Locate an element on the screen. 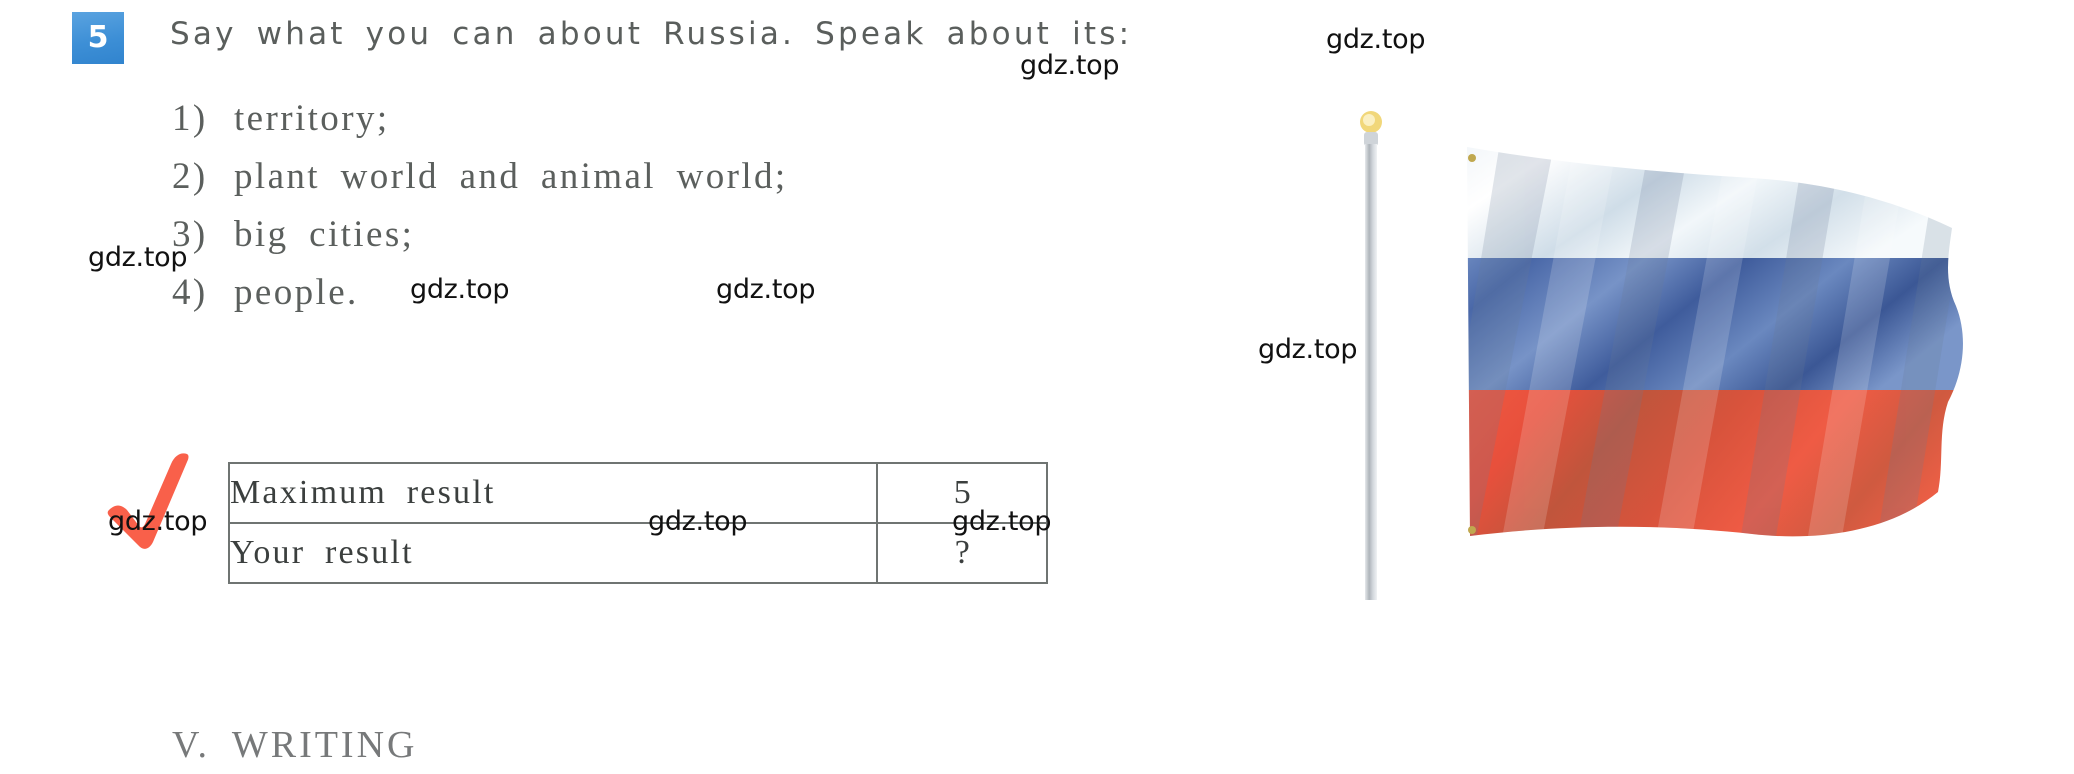 The width and height of the screenshot is (2074, 774). table-row: Your result ? is located at coordinates (637, 553).